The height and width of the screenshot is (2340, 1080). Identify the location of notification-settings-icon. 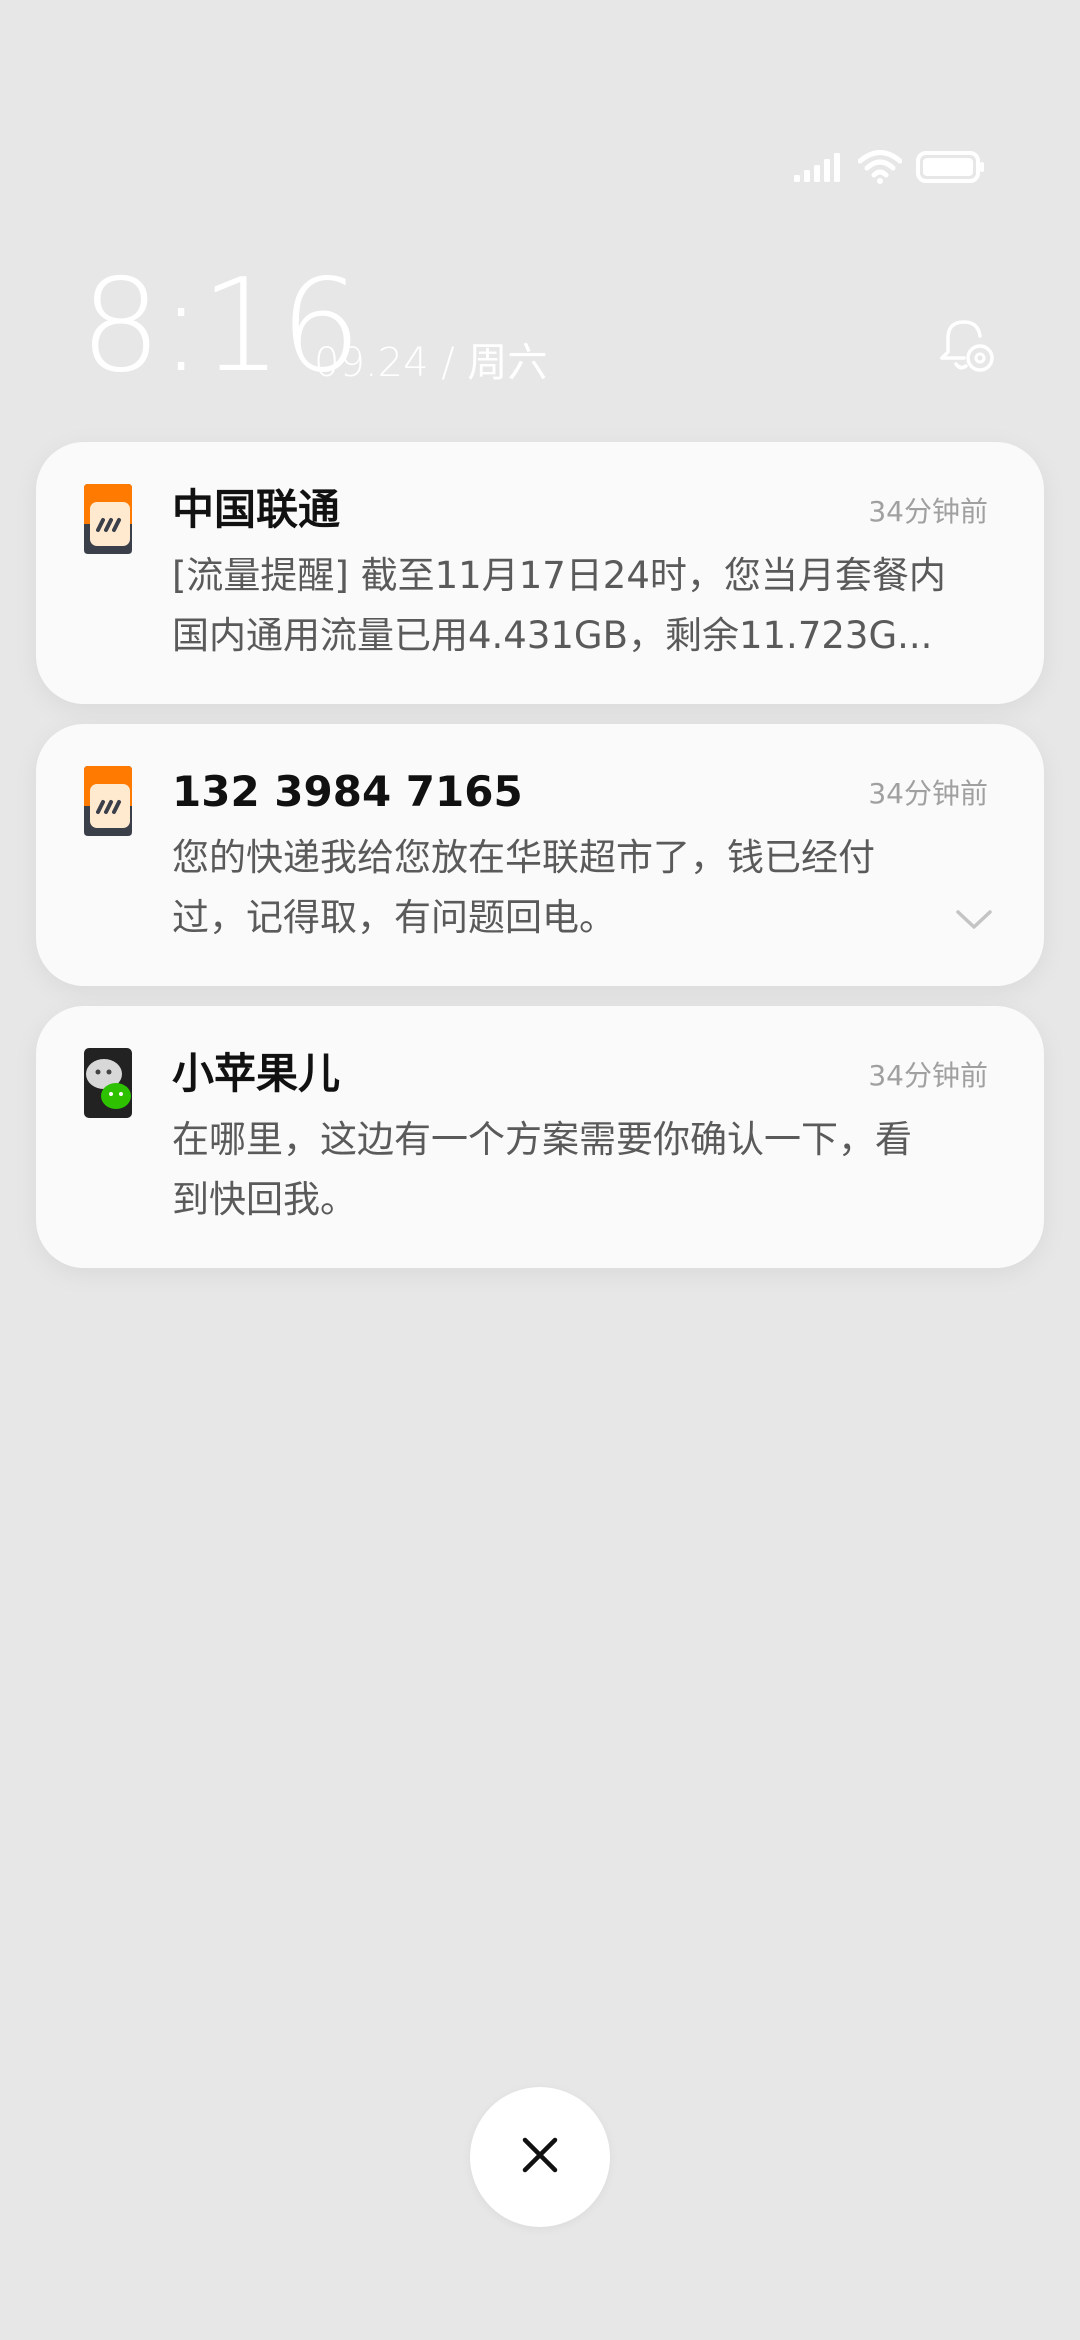
(967, 347).